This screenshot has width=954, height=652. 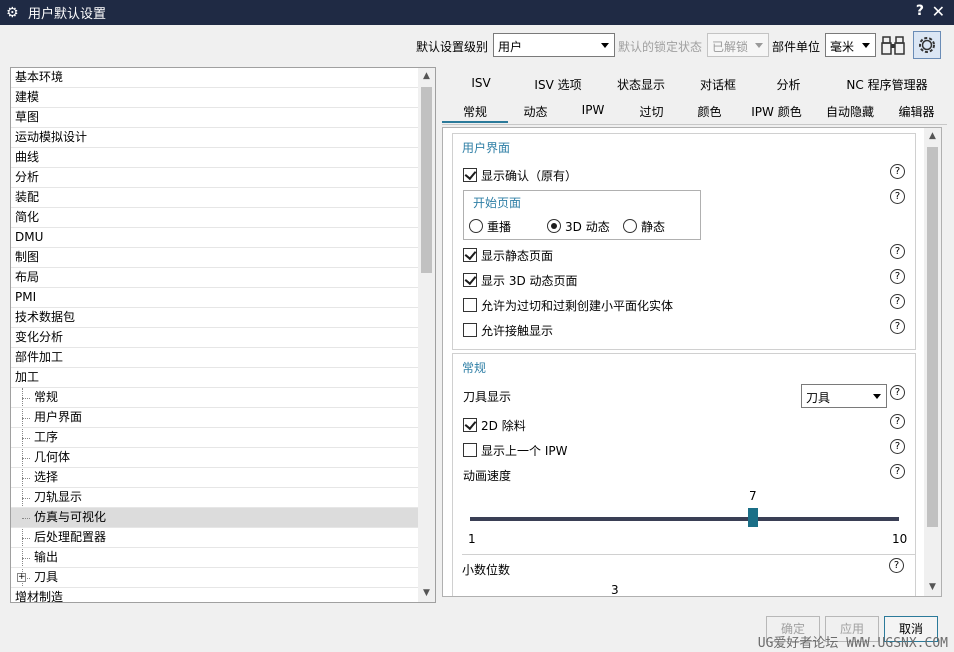 I want to click on anim-speed-value: 7, so click(x=753, y=496).